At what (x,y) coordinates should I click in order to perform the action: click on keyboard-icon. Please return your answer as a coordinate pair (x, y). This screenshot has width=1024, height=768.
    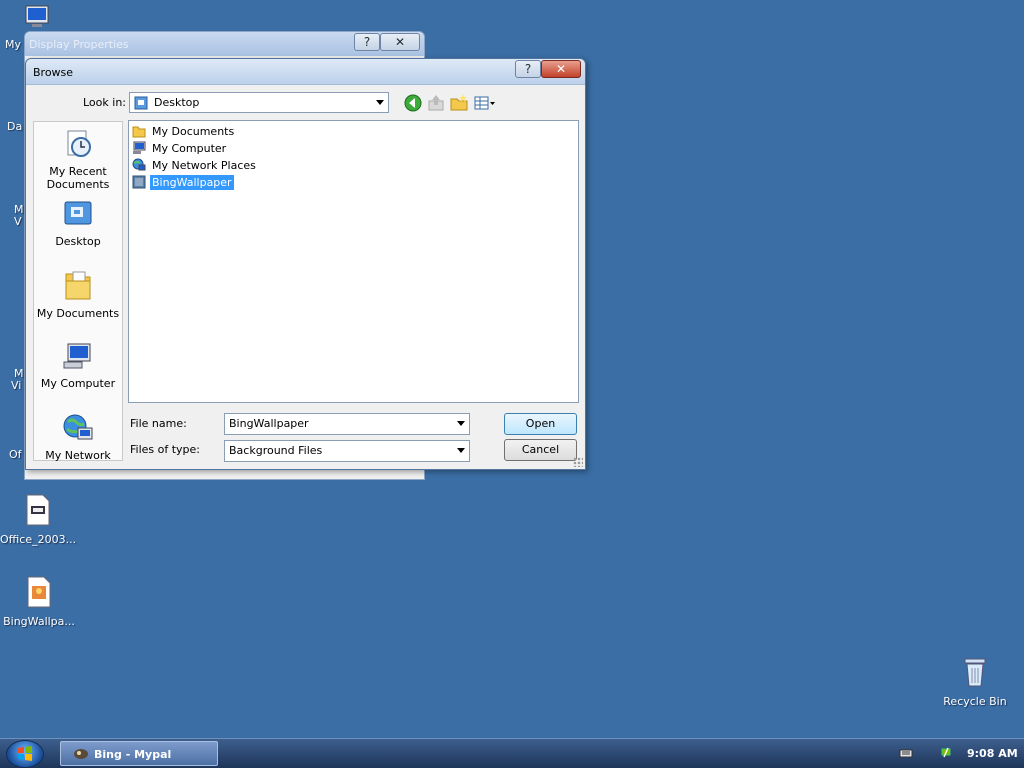
    Looking at the image, I should click on (906, 753).